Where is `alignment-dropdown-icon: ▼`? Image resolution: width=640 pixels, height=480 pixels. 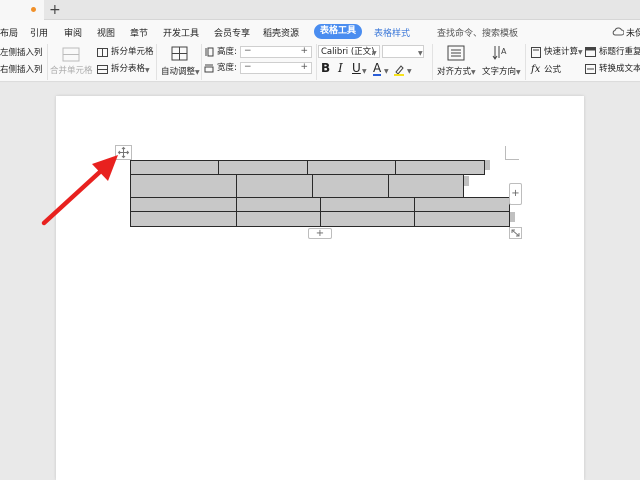
alignment-dropdown-icon: ▼ is located at coordinates (473, 72).